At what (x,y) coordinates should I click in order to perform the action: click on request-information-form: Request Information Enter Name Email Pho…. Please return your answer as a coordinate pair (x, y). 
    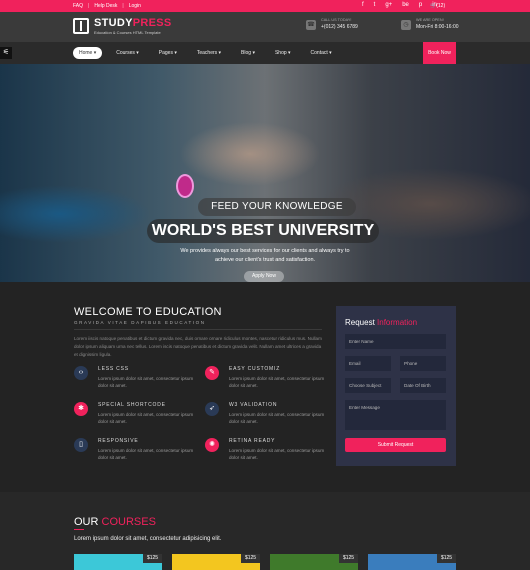
    Looking at the image, I should click on (396, 386).